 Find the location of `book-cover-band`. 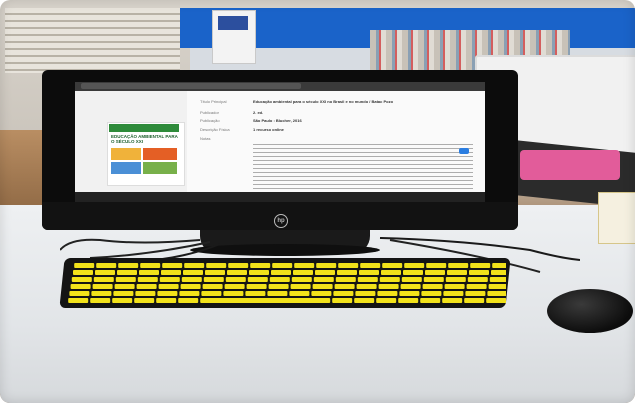

book-cover-band is located at coordinates (144, 128).